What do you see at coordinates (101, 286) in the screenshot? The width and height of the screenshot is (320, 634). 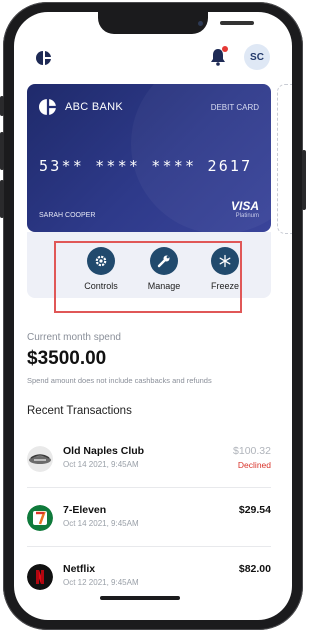 I see `controls-label: Controls` at bounding box center [101, 286].